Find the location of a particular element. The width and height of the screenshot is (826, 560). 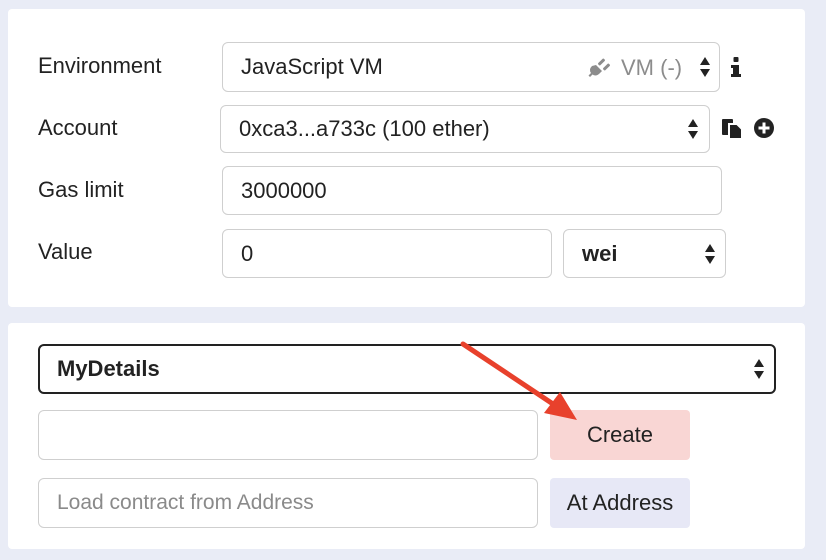

annotation-arrow is located at coordinates (518, 380).